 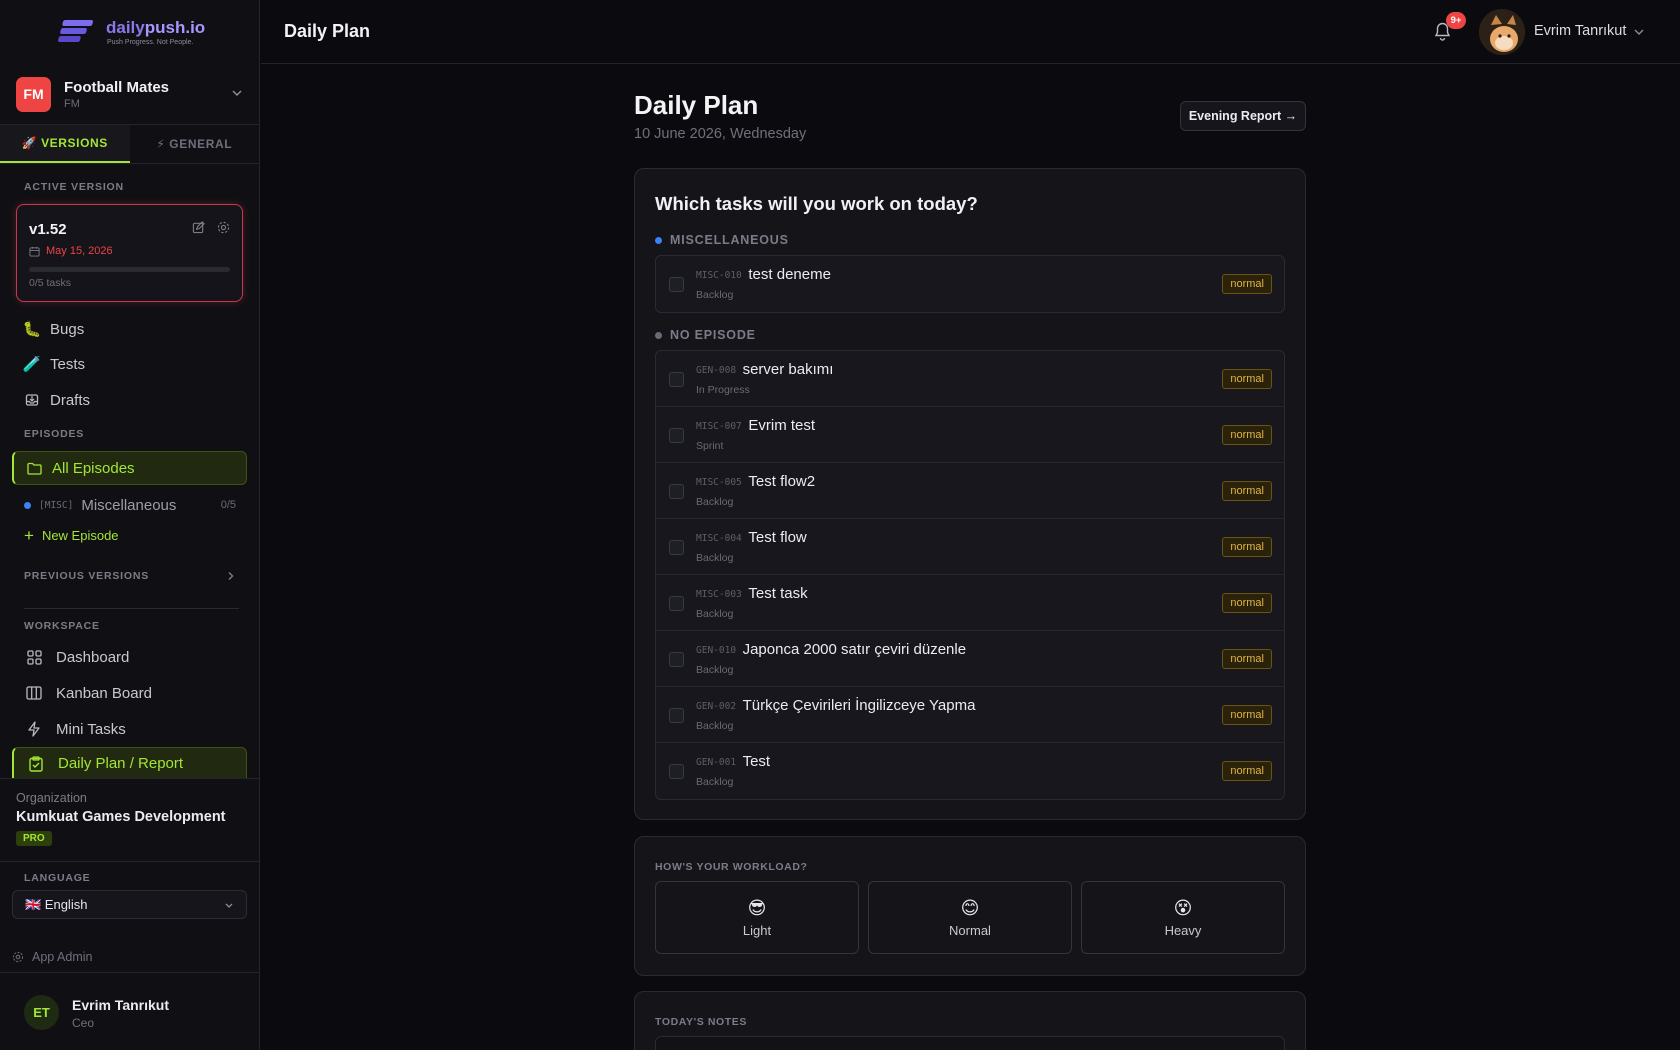 I want to click on episode-color-dot, so click(x=27, y=505).